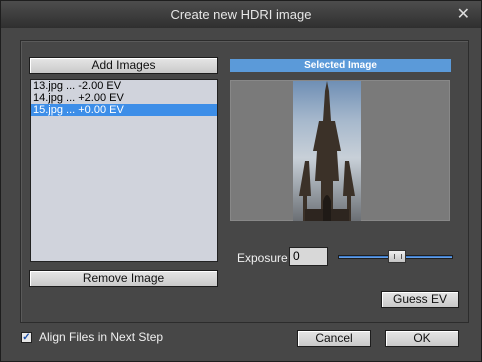  Describe the element at coordinates (26, 337) in the screenshot. I see `align-files-checkbox: ✓` at that location.